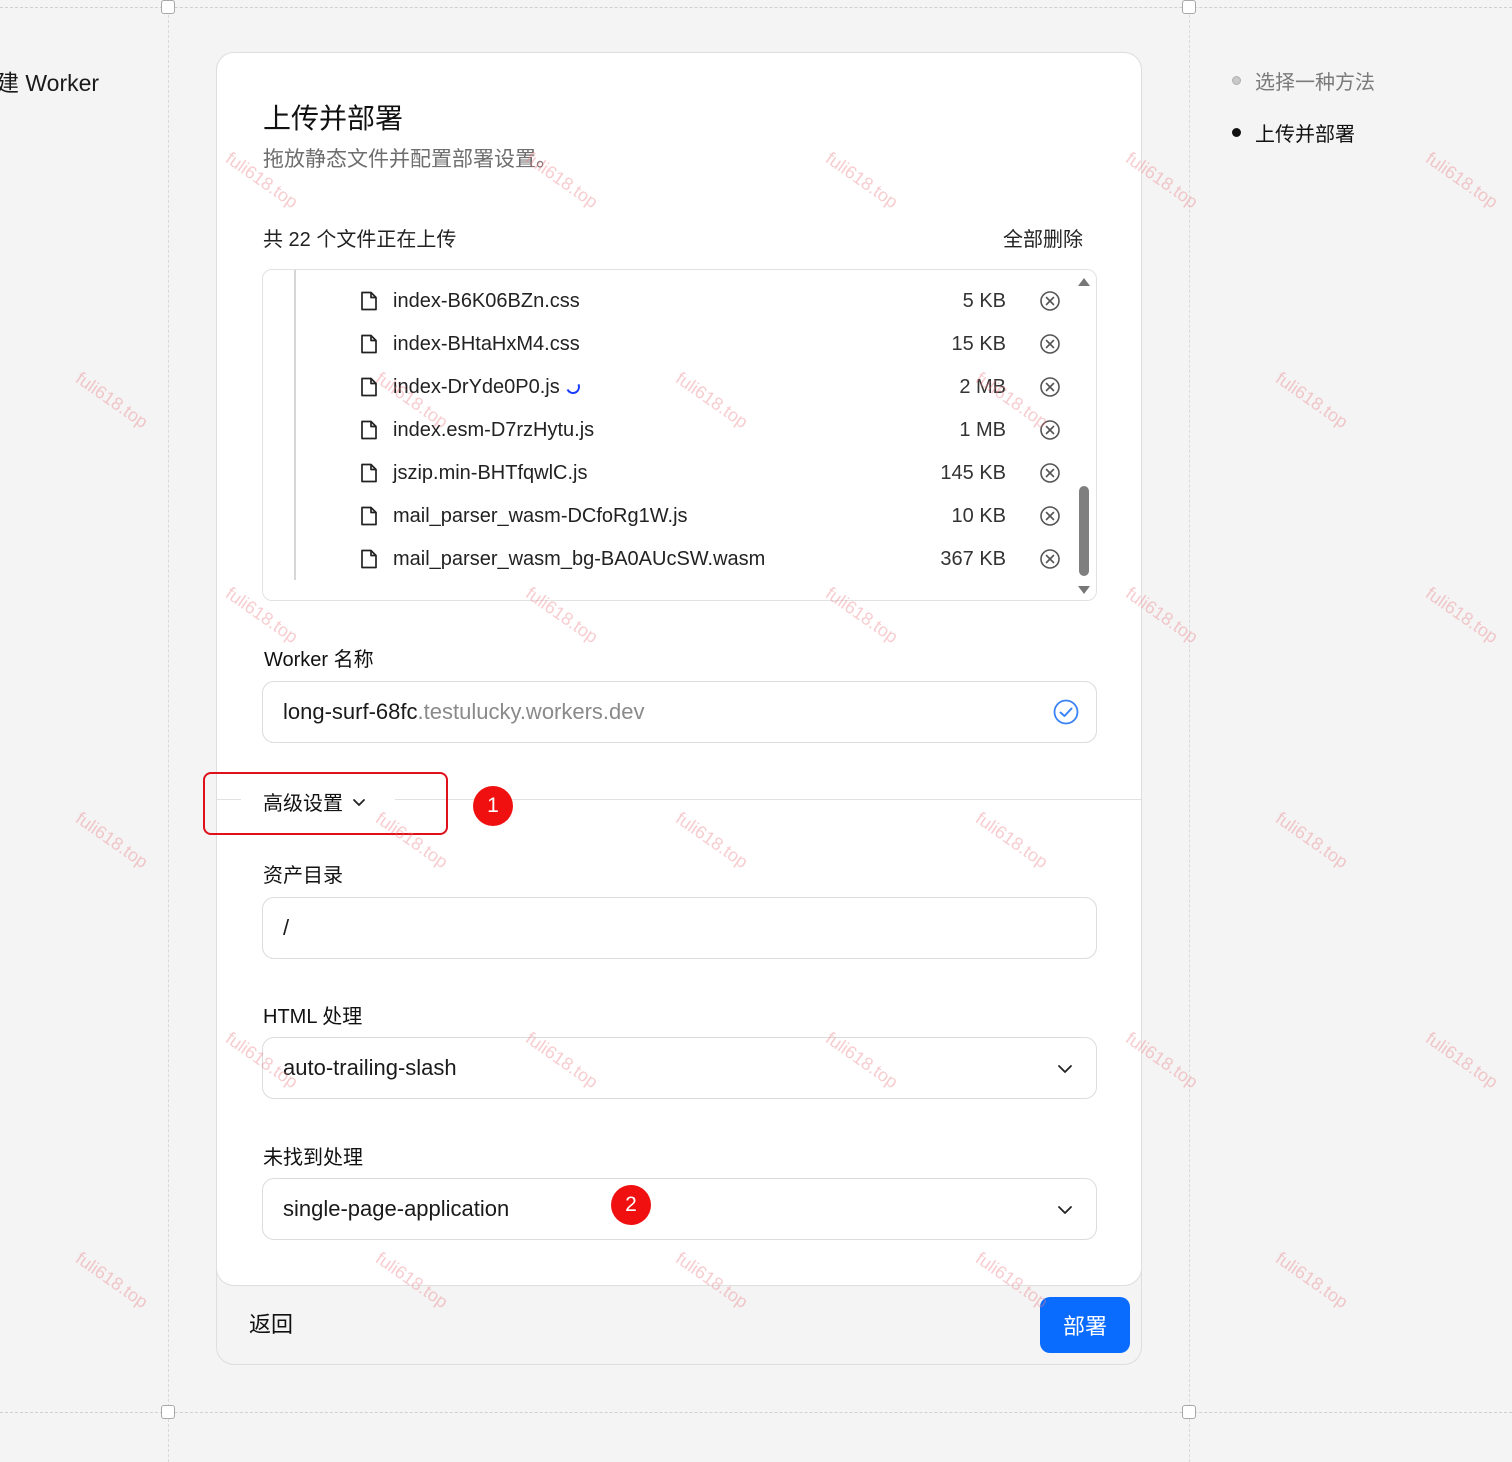 This screenshot has height=1462, width=1512. What do you see at coordinates (1084, 435) in the screenshot?
I see `scrollbar` at bounding box center [1084, 435].